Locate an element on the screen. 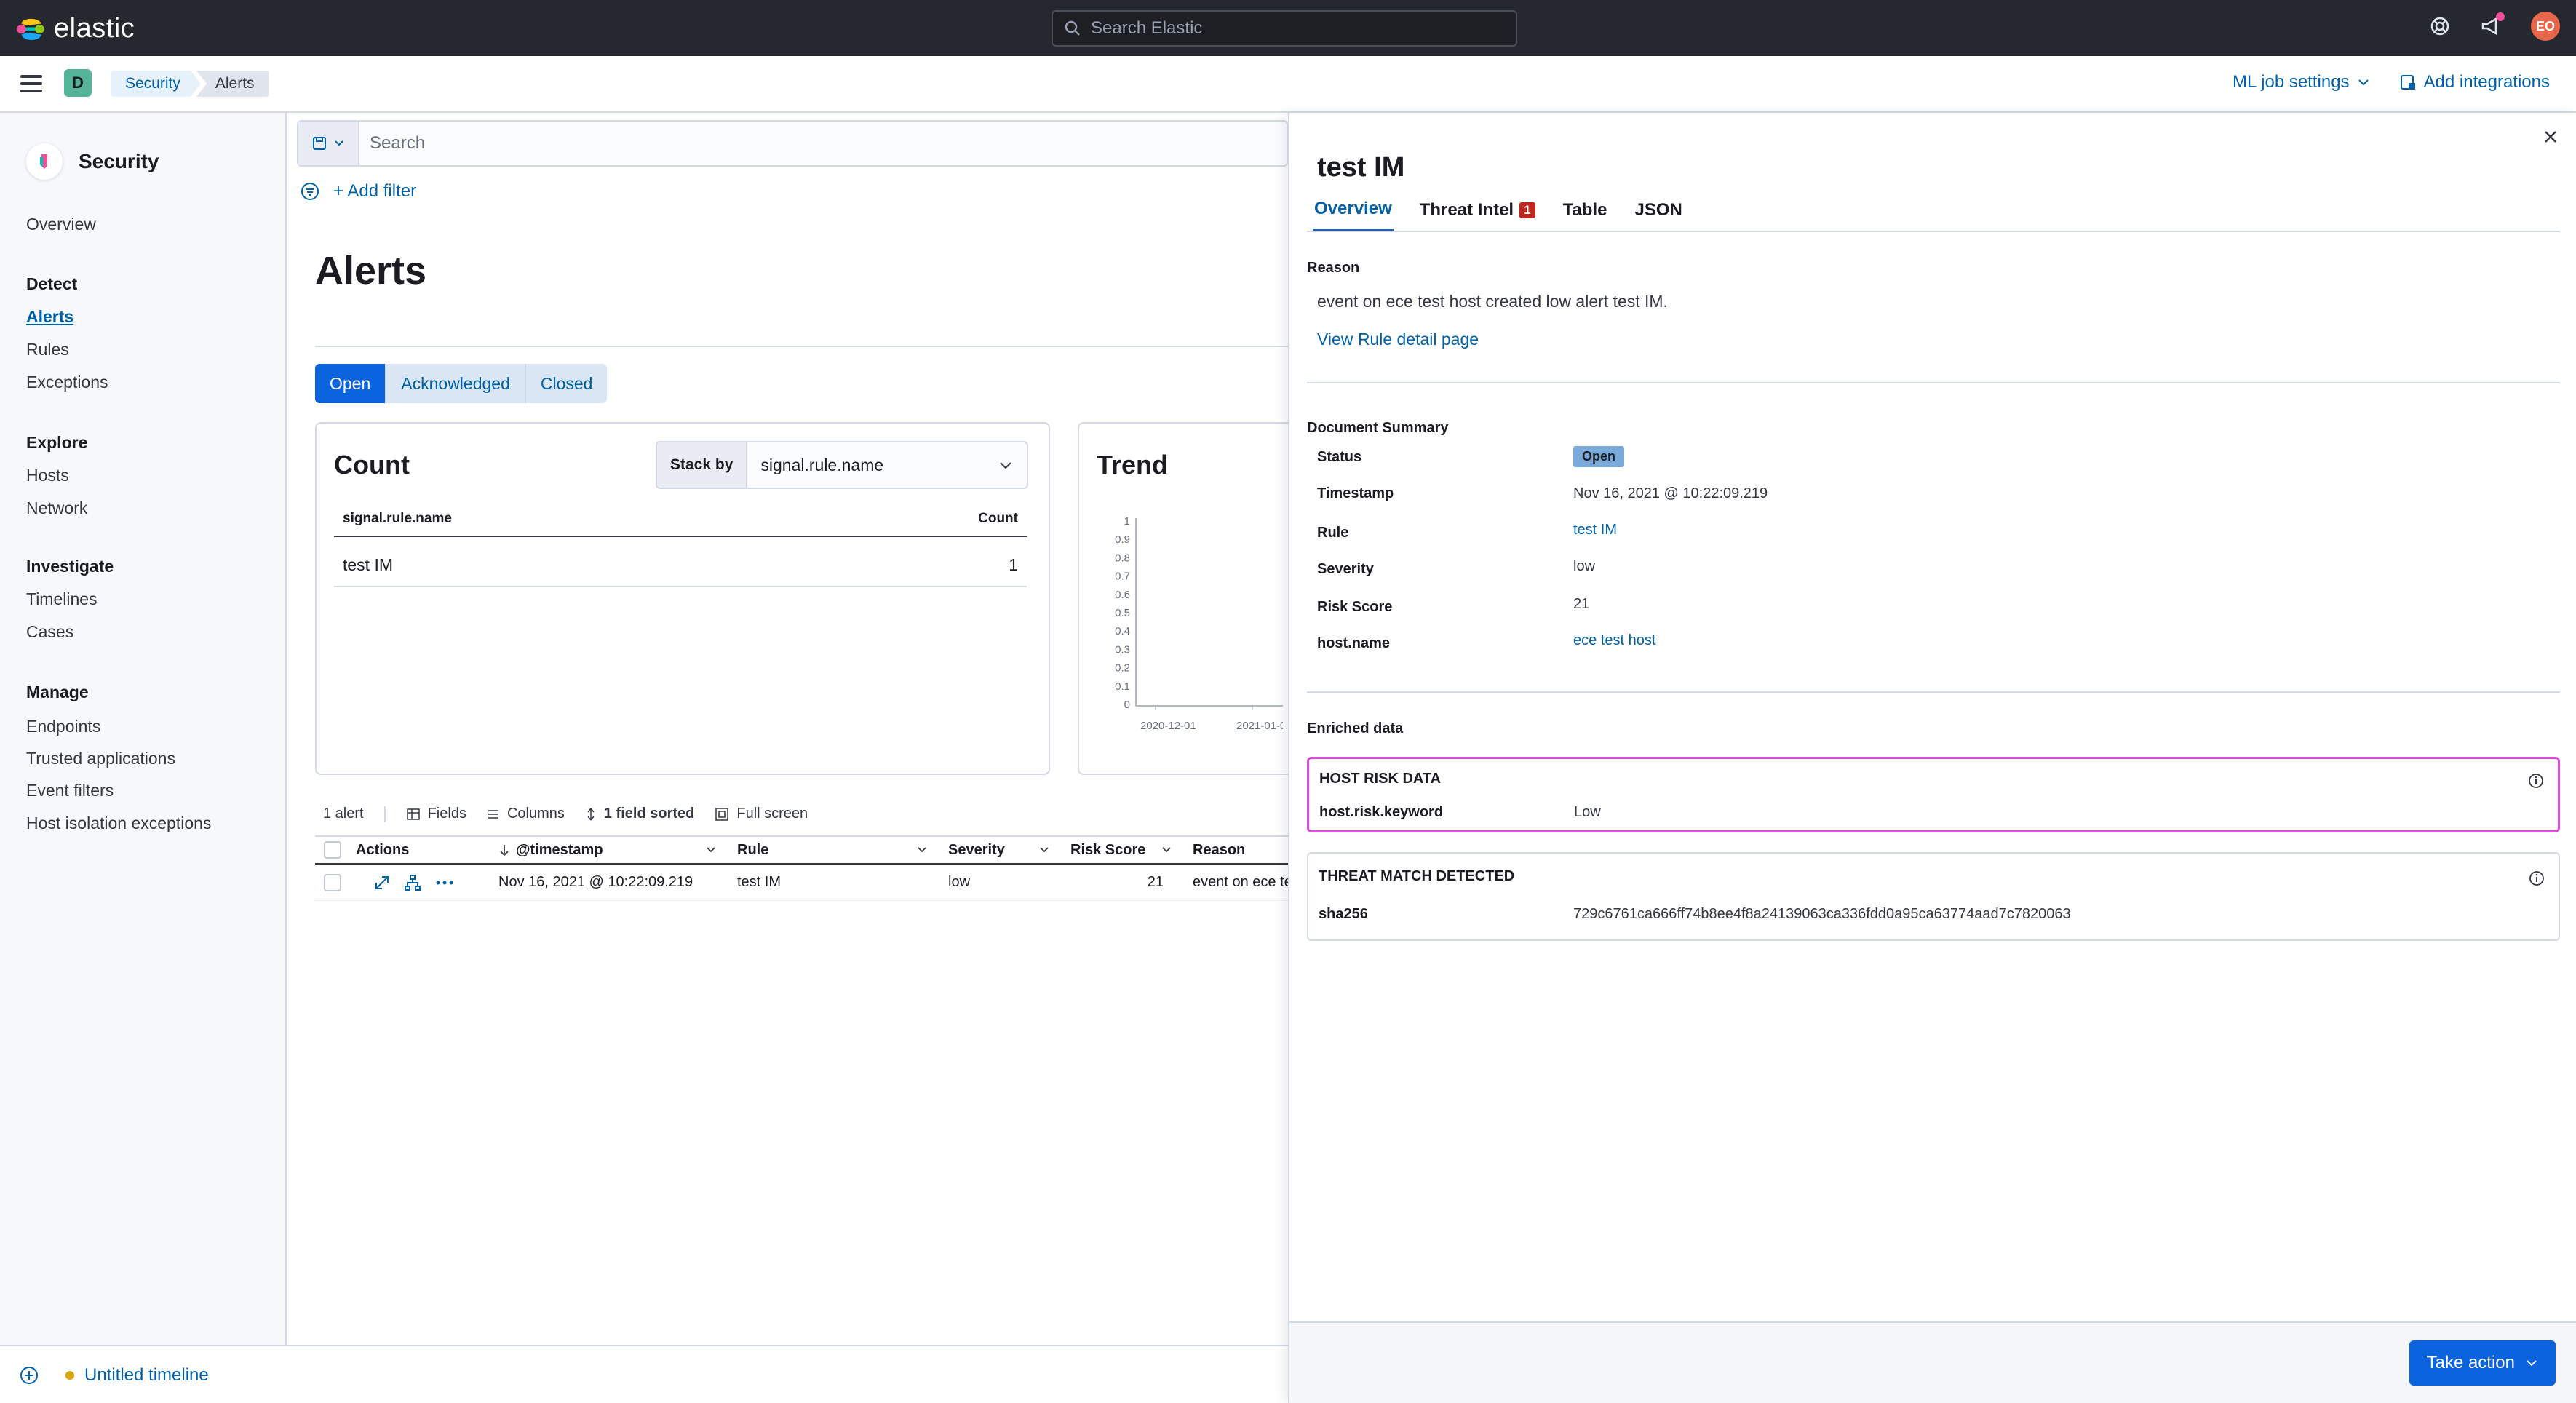  select-all-checkbox is located at coordinates (332, 850).